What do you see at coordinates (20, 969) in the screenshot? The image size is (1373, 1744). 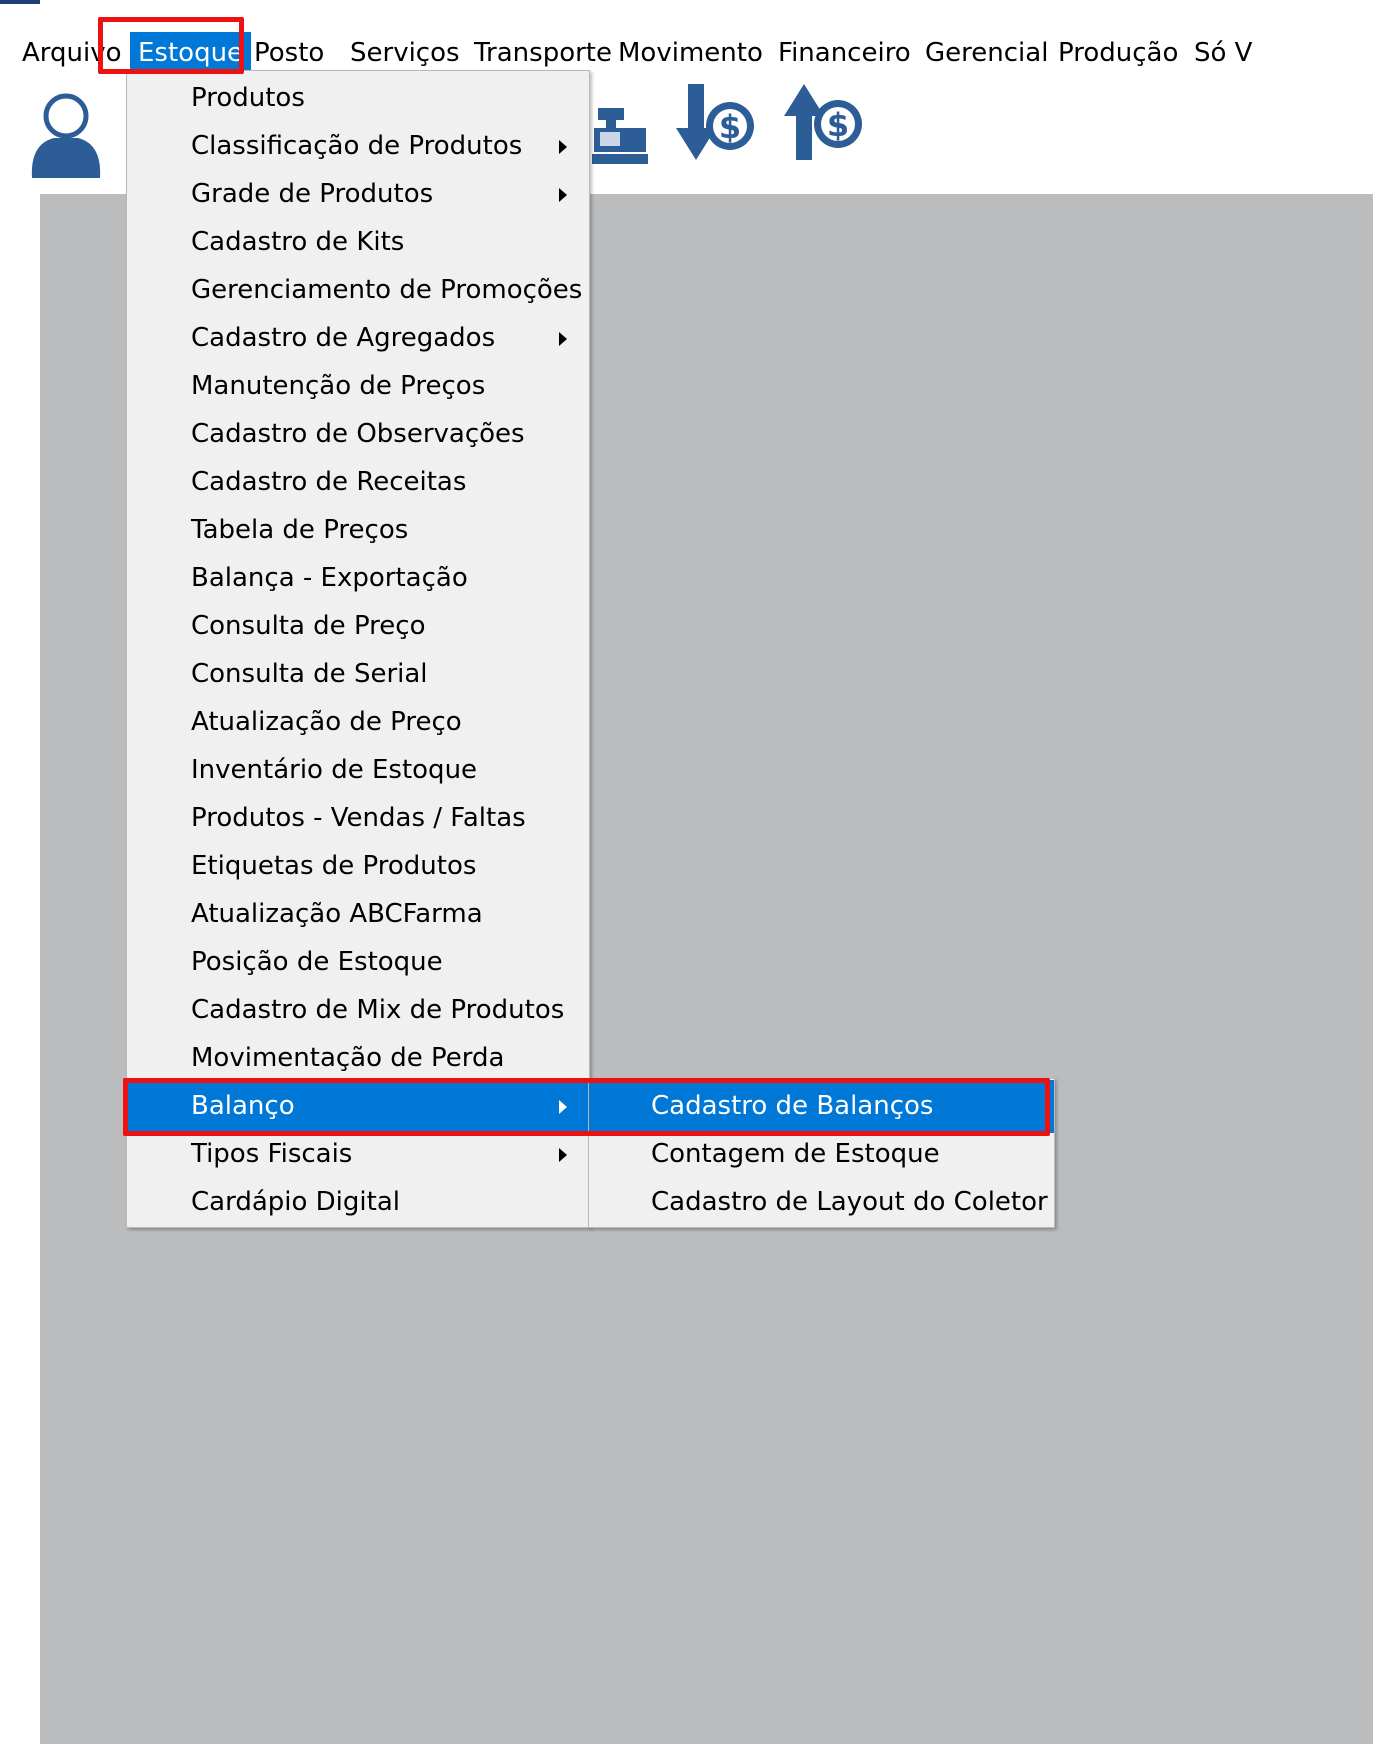 I see `left-edge` at bounding box center [20, 969].